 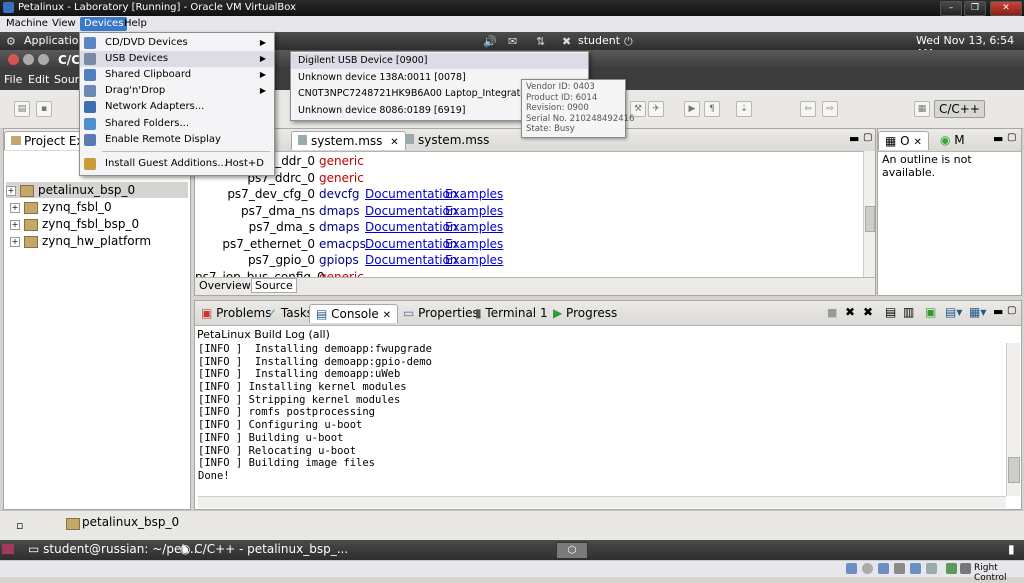 I want to click on maximize-icon, so click(x=43, y=59).